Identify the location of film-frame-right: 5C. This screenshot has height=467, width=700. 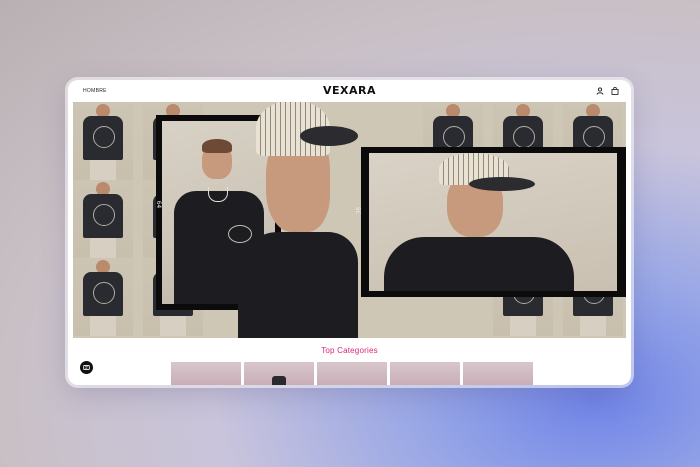
(490, 222).